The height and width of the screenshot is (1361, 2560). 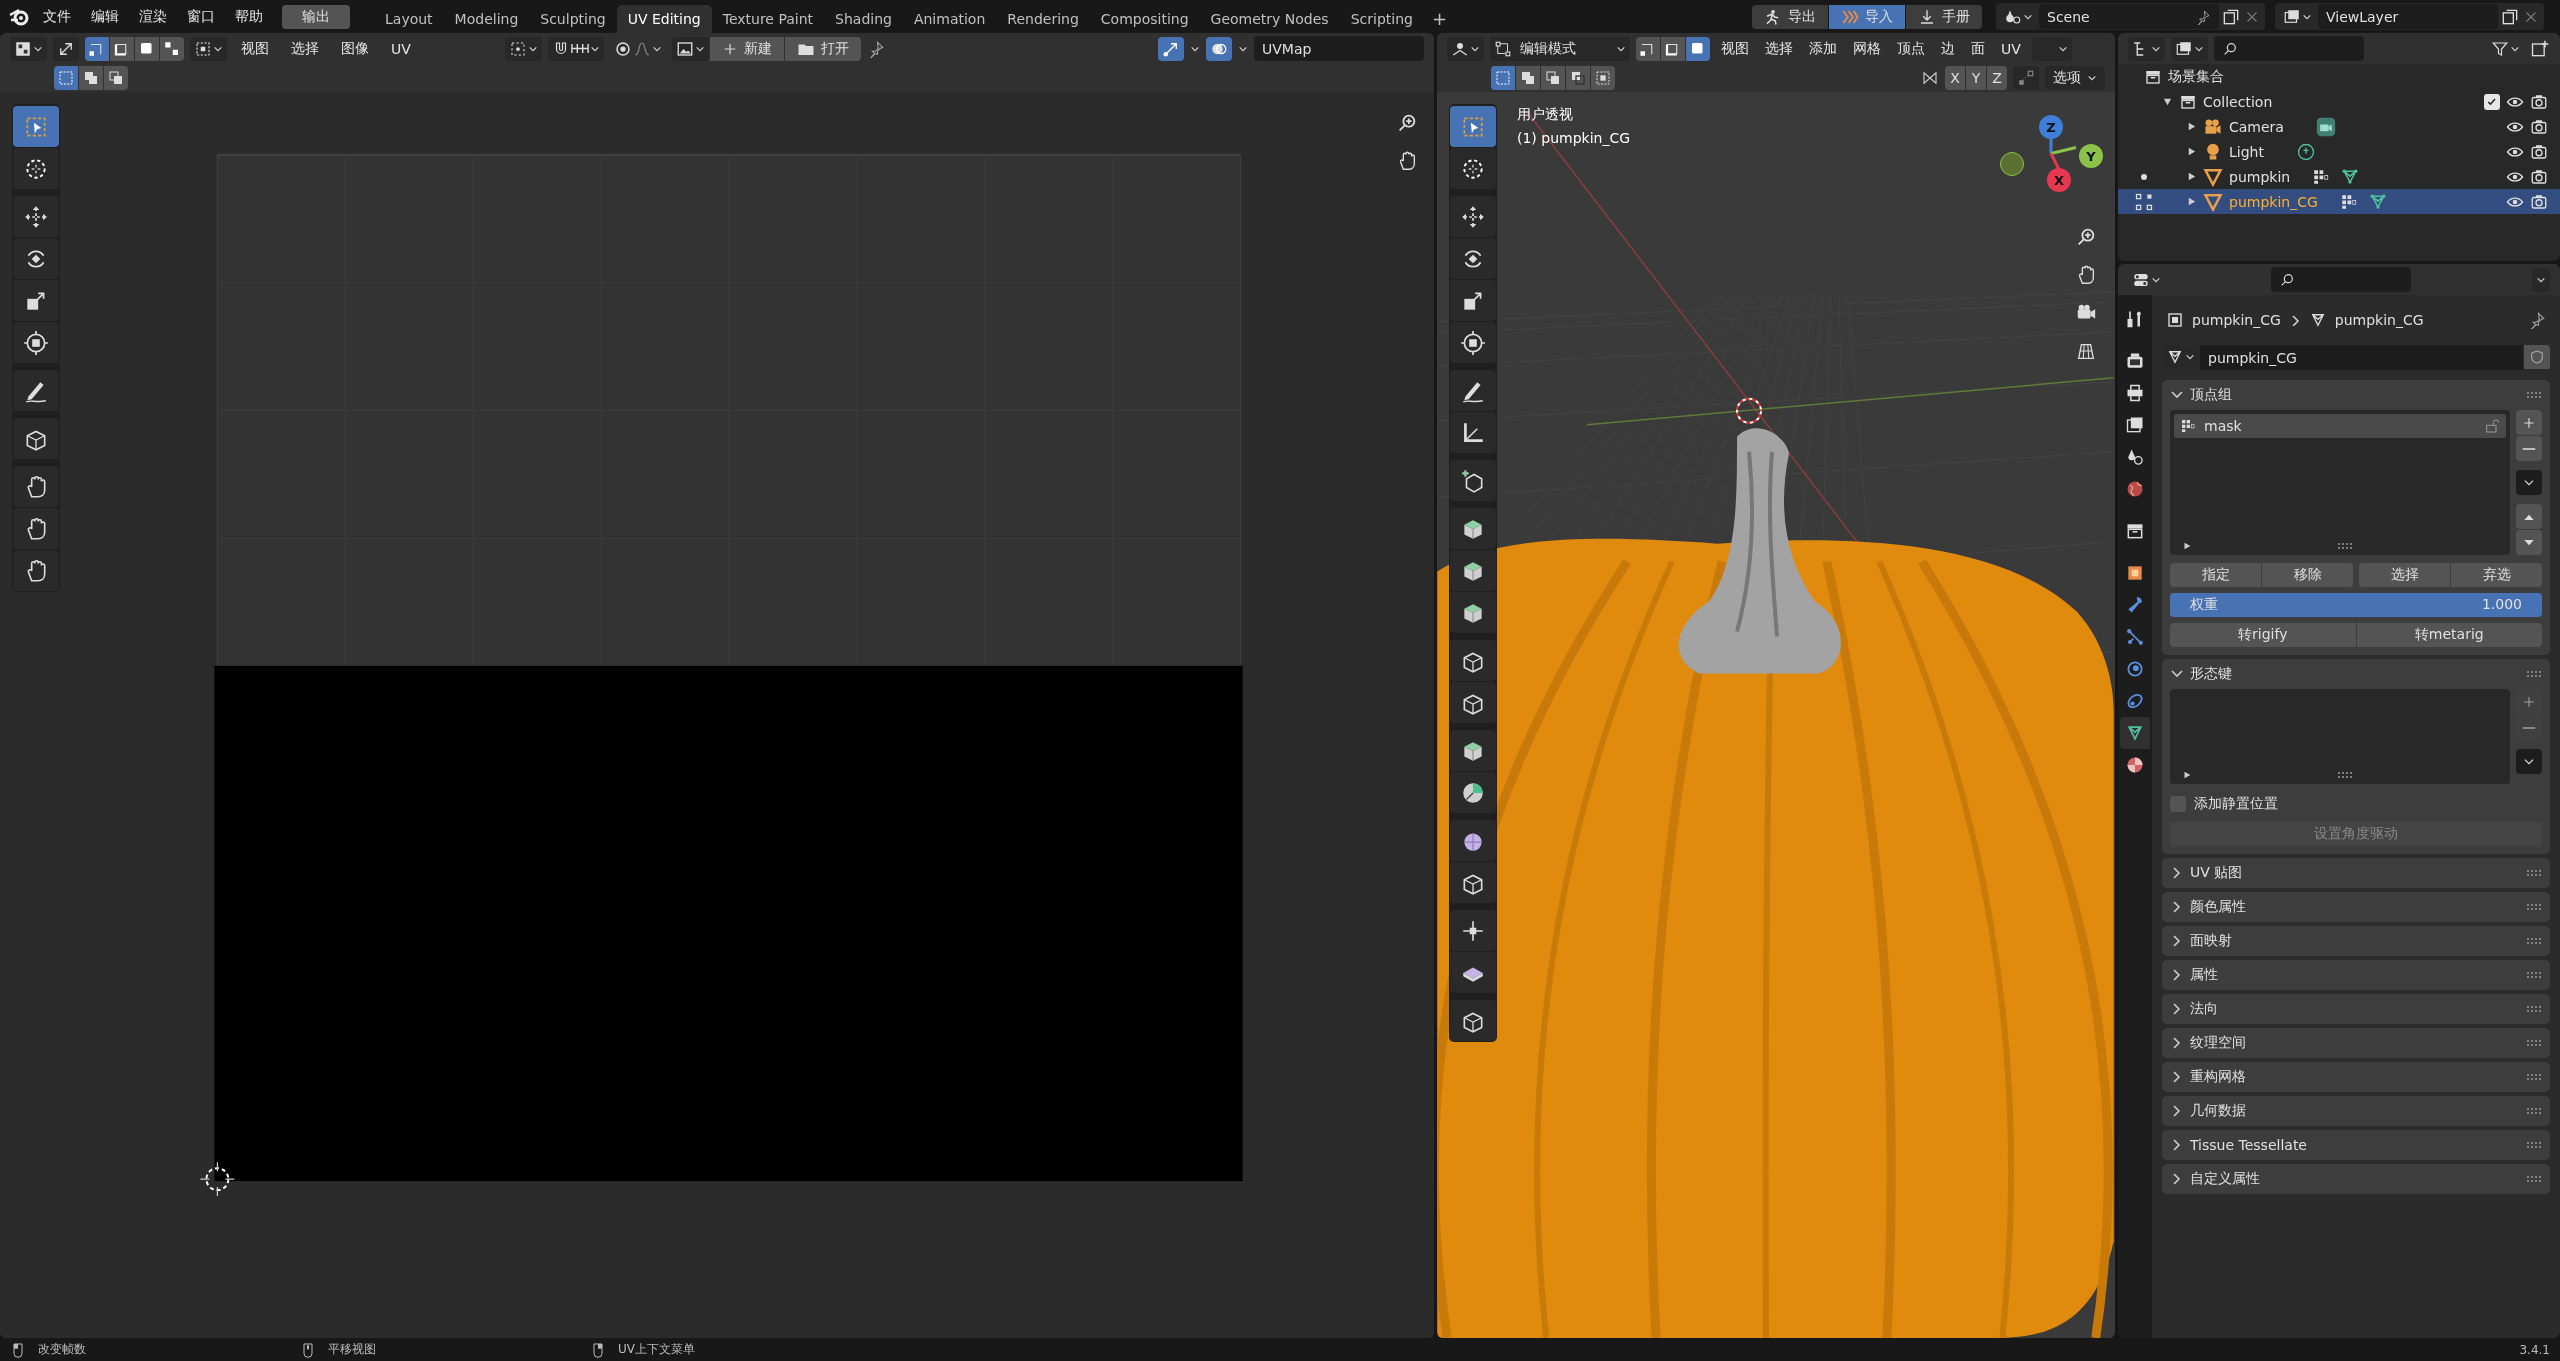 What do you see at coordinates (2204, 975) in the screenshot?
I see `panel-title: 属性` at bounding box center [2204, 975].